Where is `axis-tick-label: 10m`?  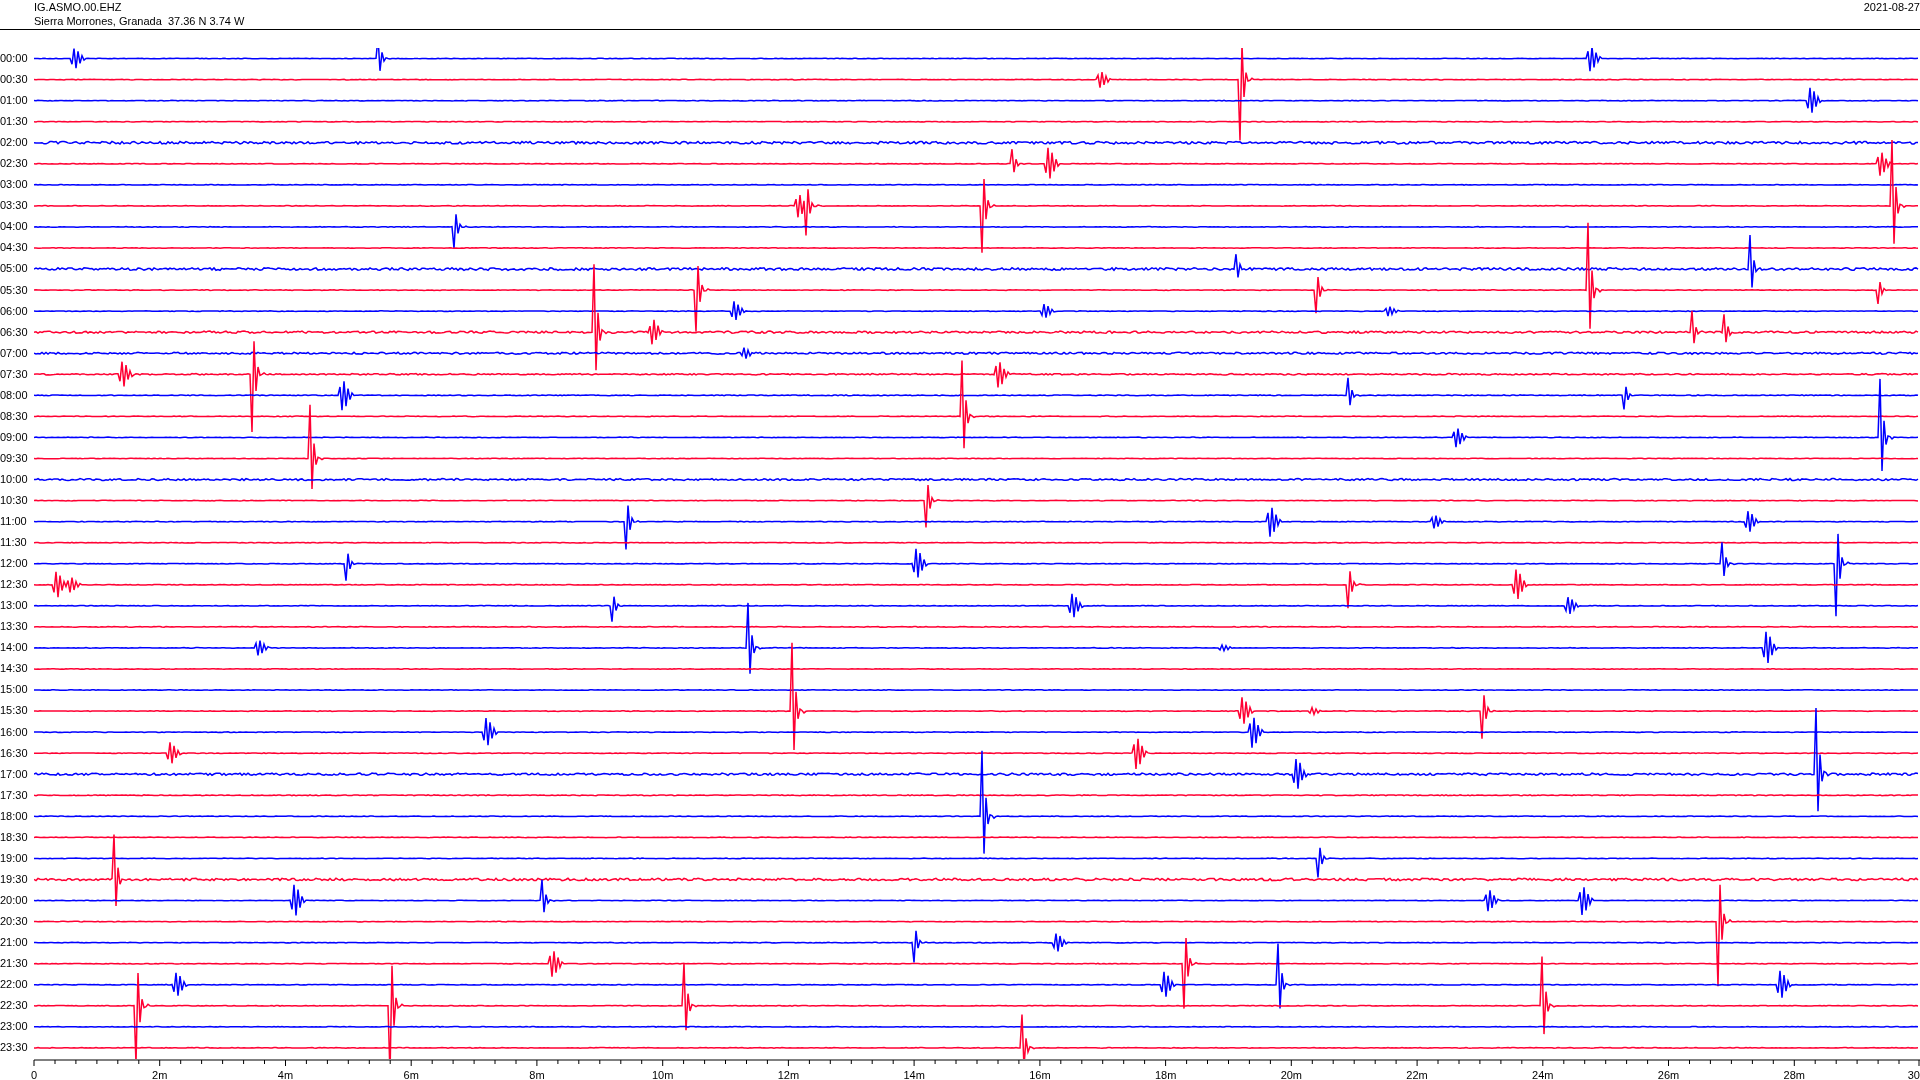 axis-tick-label: 10m is located at coordinates (662, 1074).